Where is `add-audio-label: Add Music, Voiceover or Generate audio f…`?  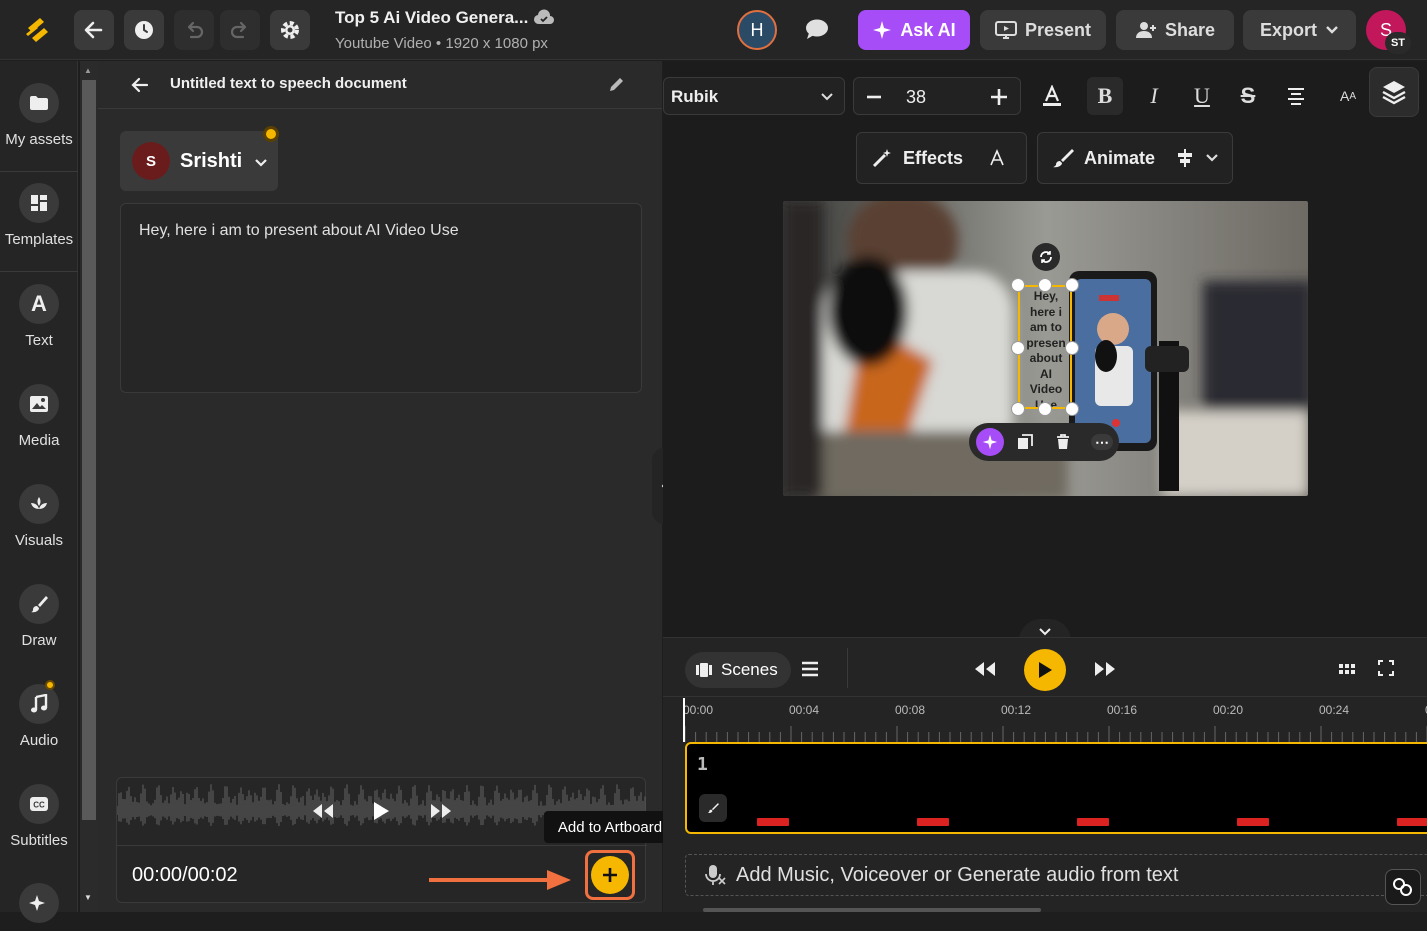
add-audio-label: Add Music, Voiceover or Generate audio f… is located at coordinates (957, 874).